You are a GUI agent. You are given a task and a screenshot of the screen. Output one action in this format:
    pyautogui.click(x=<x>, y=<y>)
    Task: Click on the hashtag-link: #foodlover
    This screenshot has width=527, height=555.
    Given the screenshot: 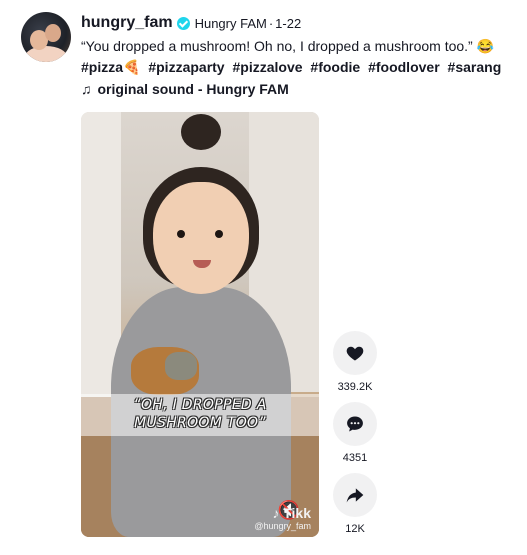 What is the action you would take?
    pyautogui.click(x=404, y=67)
    